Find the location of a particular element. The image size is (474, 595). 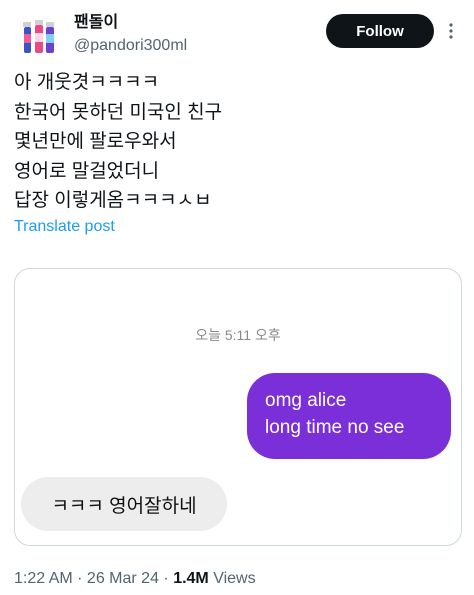

post-date: 26 Mar 24 is located at coordinates (123, 578).